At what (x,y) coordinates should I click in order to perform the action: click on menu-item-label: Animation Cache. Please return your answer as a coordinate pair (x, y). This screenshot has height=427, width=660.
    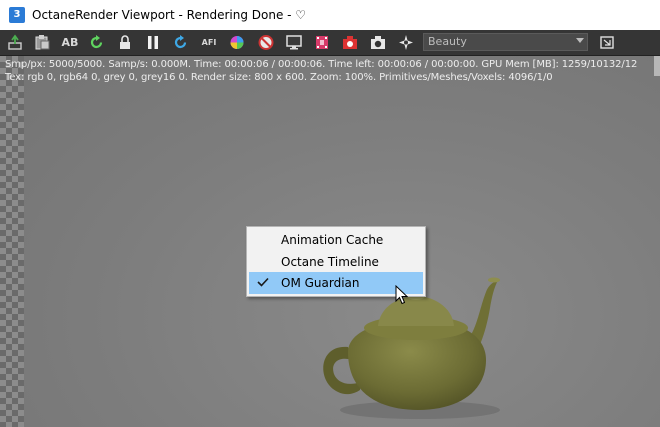
    Looking at the image, I should click on (332, 240).